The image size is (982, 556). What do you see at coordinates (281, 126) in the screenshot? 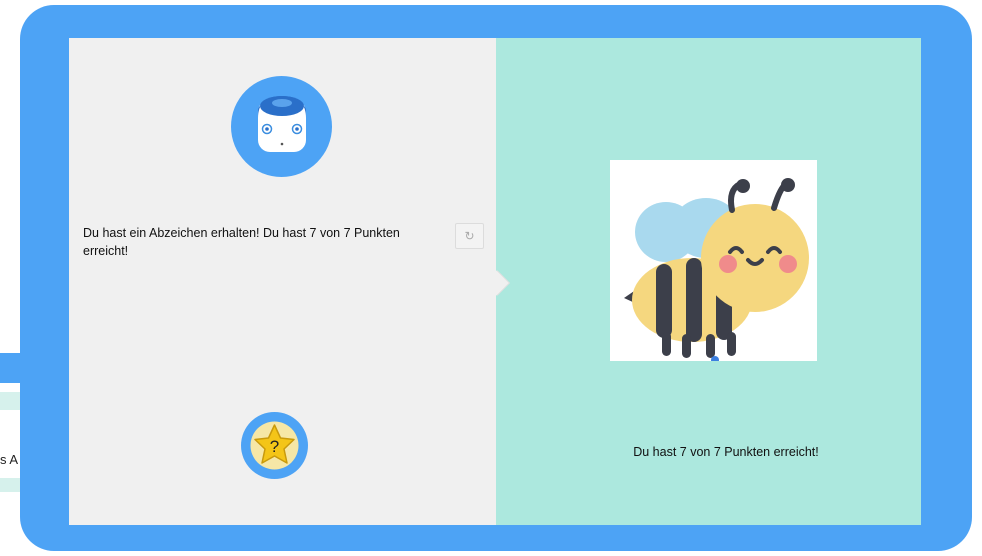
I see `robot-avatar-icon` at bounding box center [281, 126].